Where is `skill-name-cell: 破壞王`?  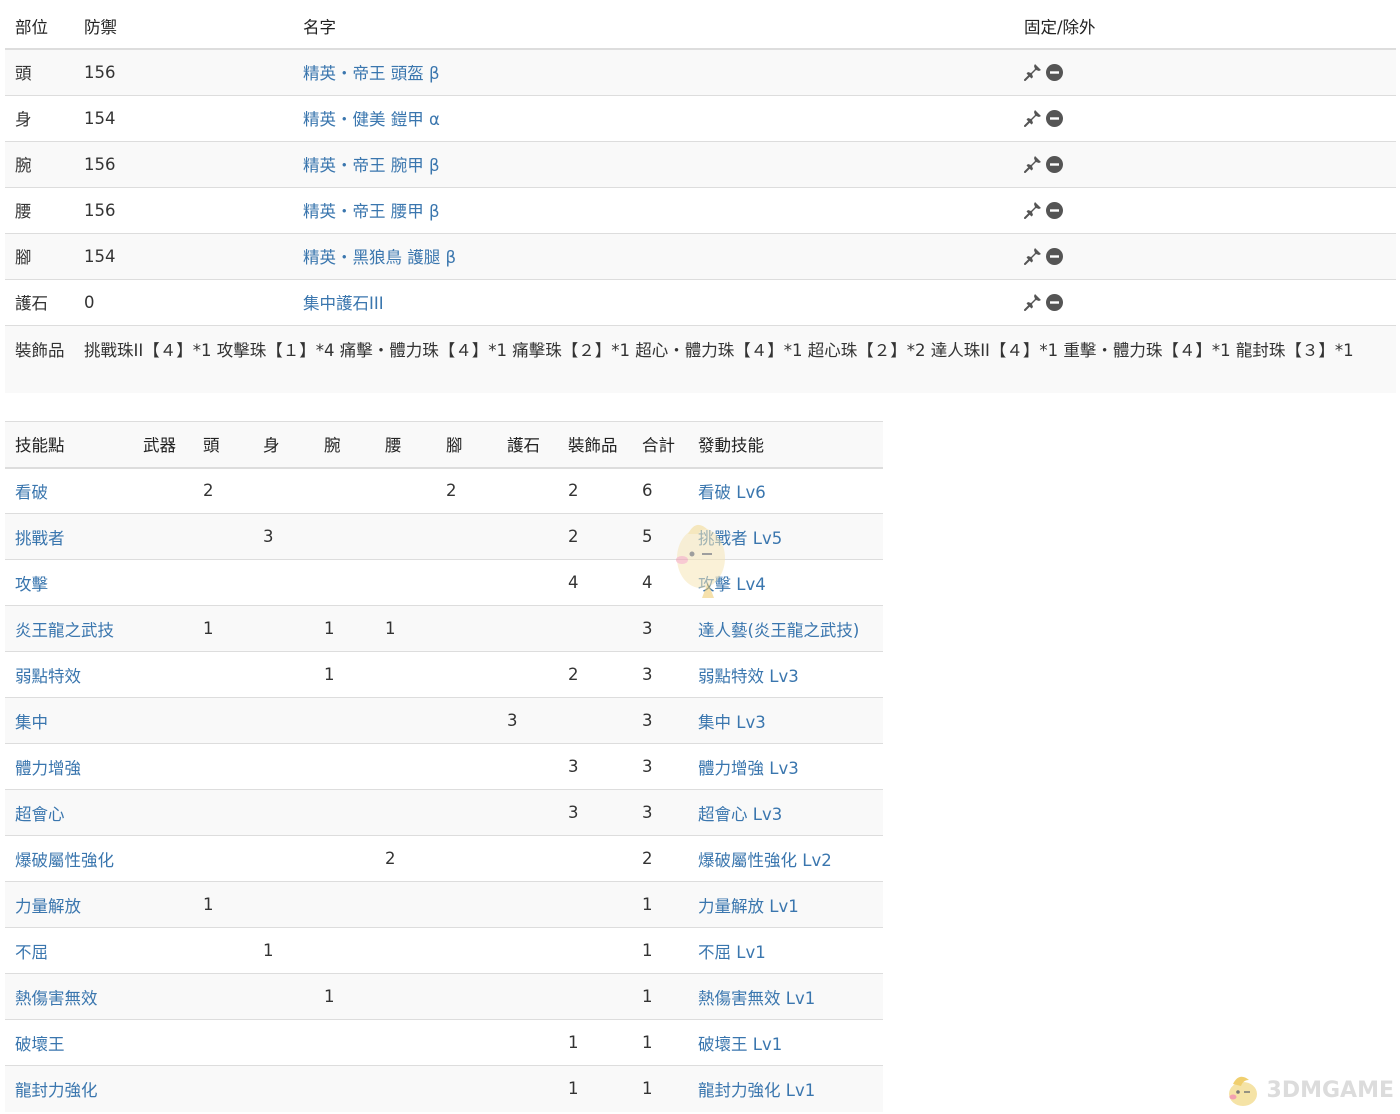
skill-name-cell: 破壞王 is located at coordinates (69, 1042).